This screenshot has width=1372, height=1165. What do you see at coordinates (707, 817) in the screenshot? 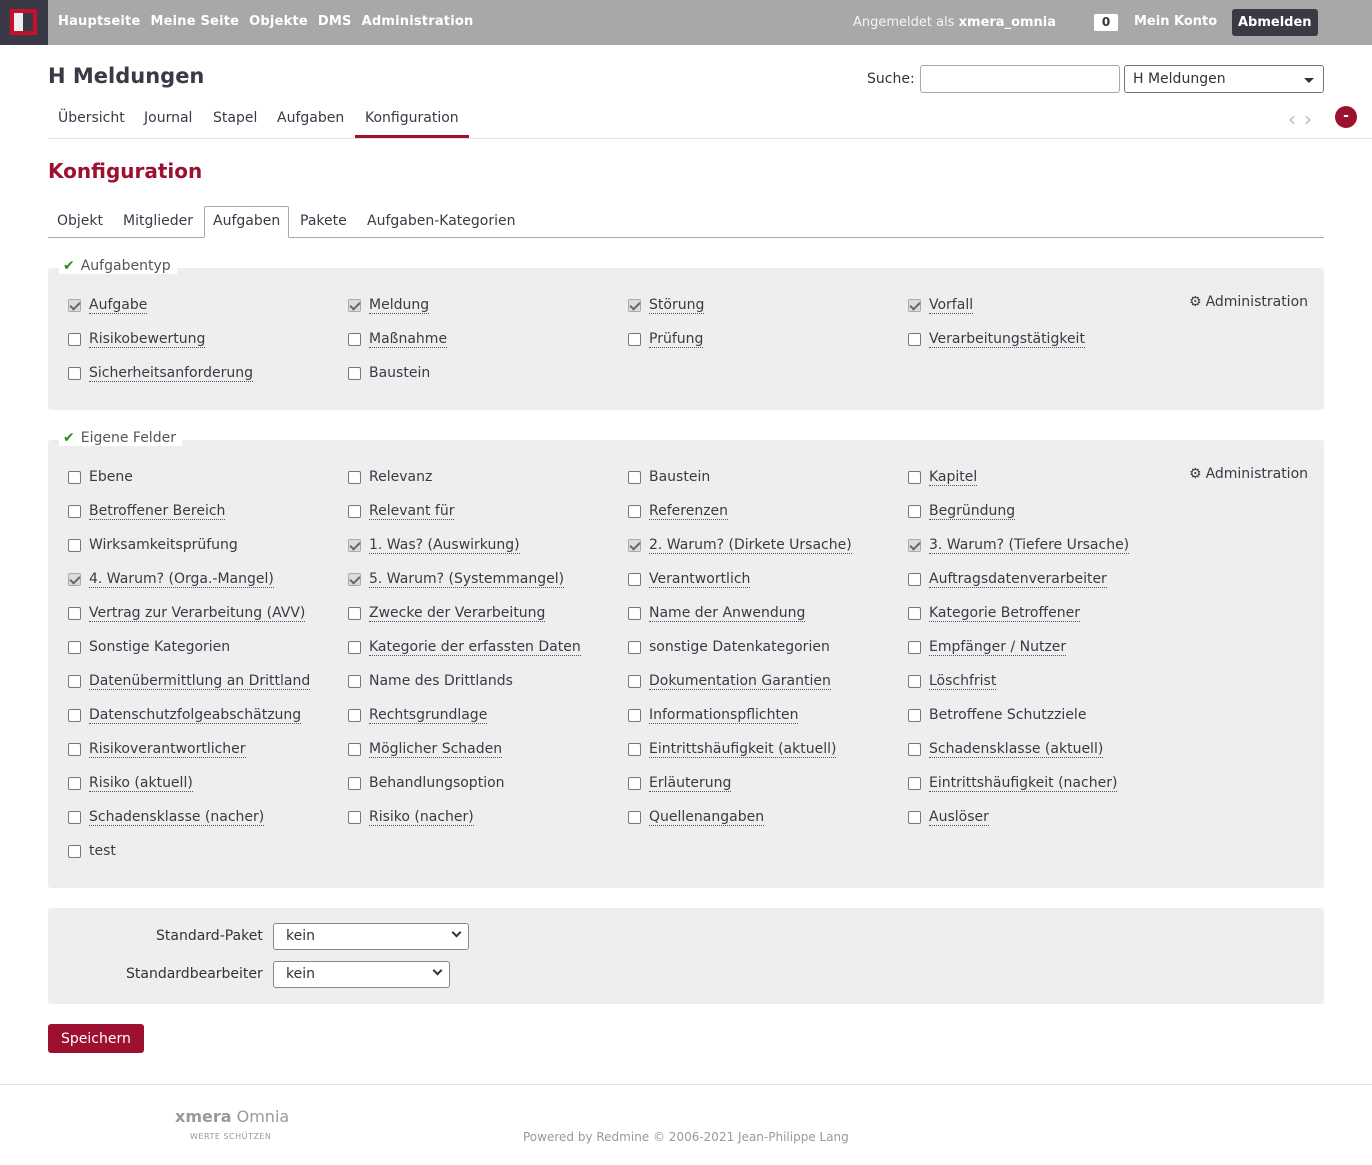
I see `checkbox-label: Quellenangaben` at bounding box center [707, 817].